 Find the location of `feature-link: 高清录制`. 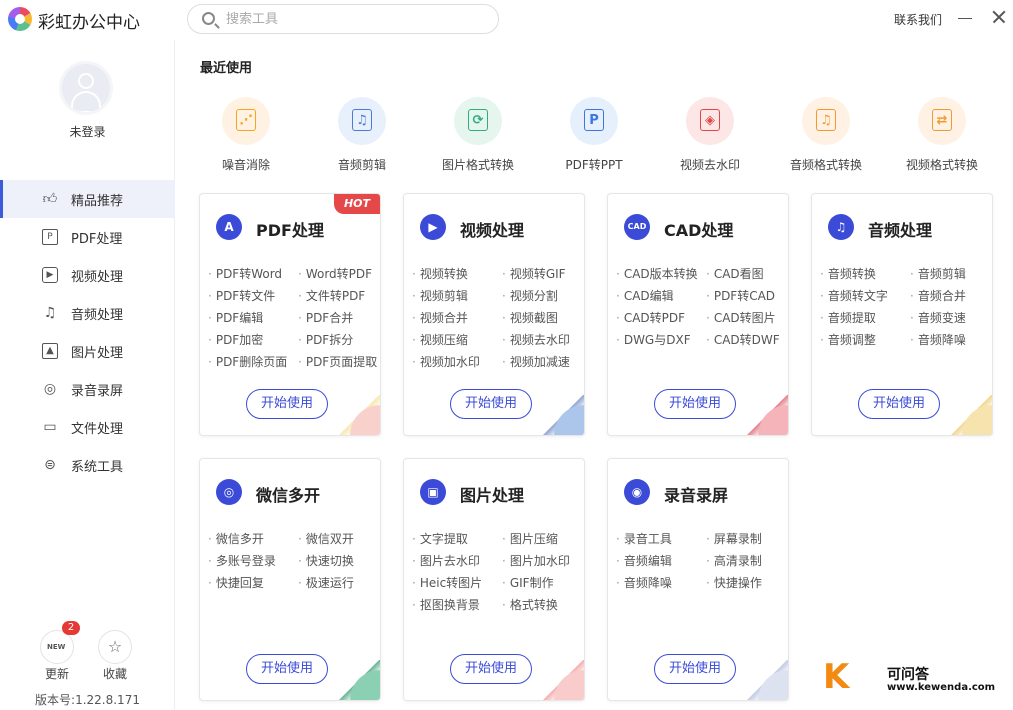

feature-link: 高清录制 is located at coordinates (747, 561).